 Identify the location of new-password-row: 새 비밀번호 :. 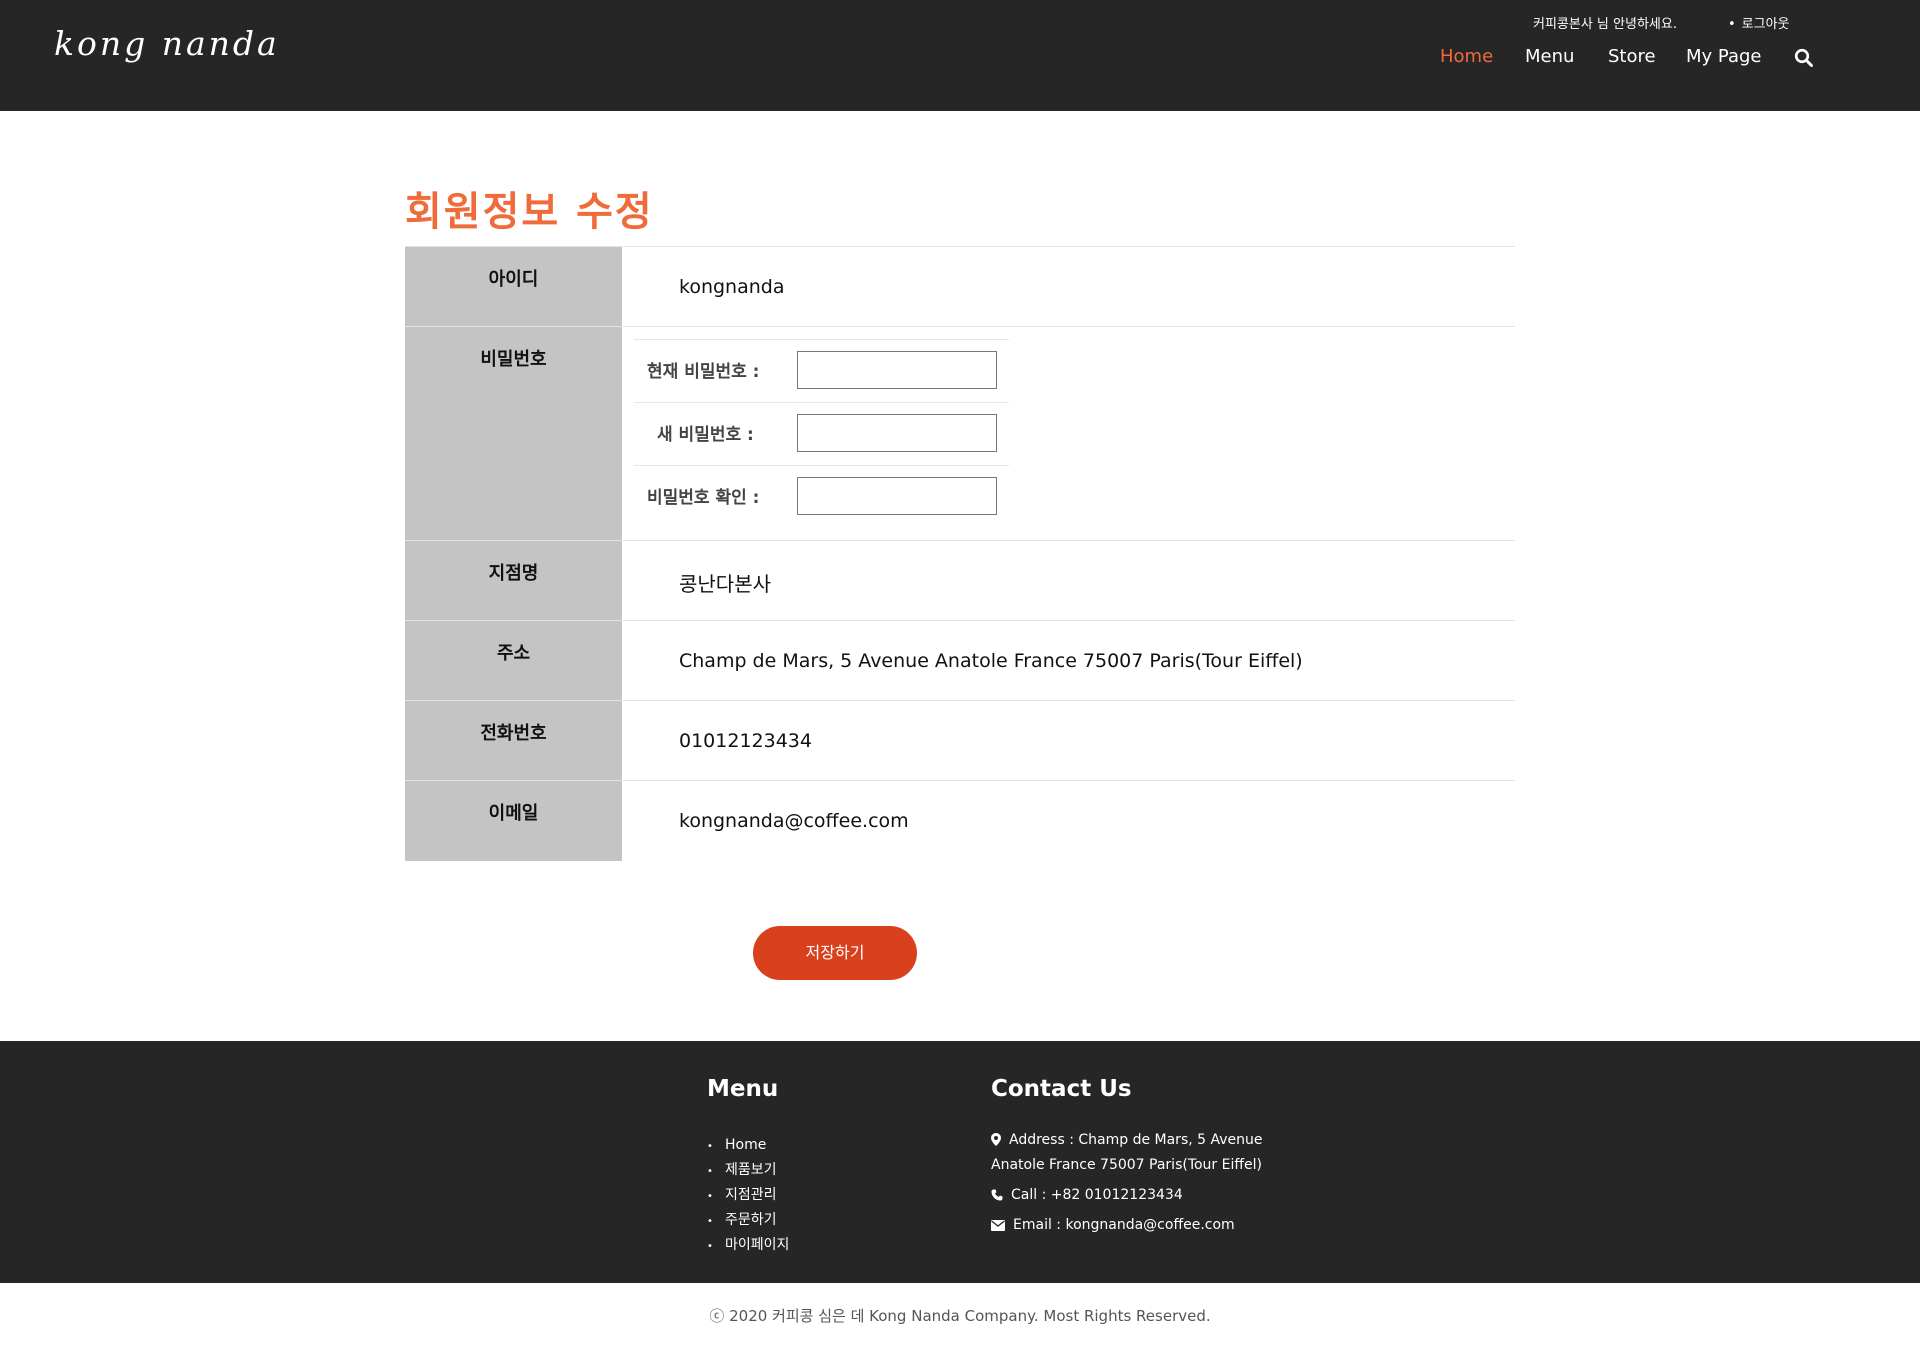
(821, 433).